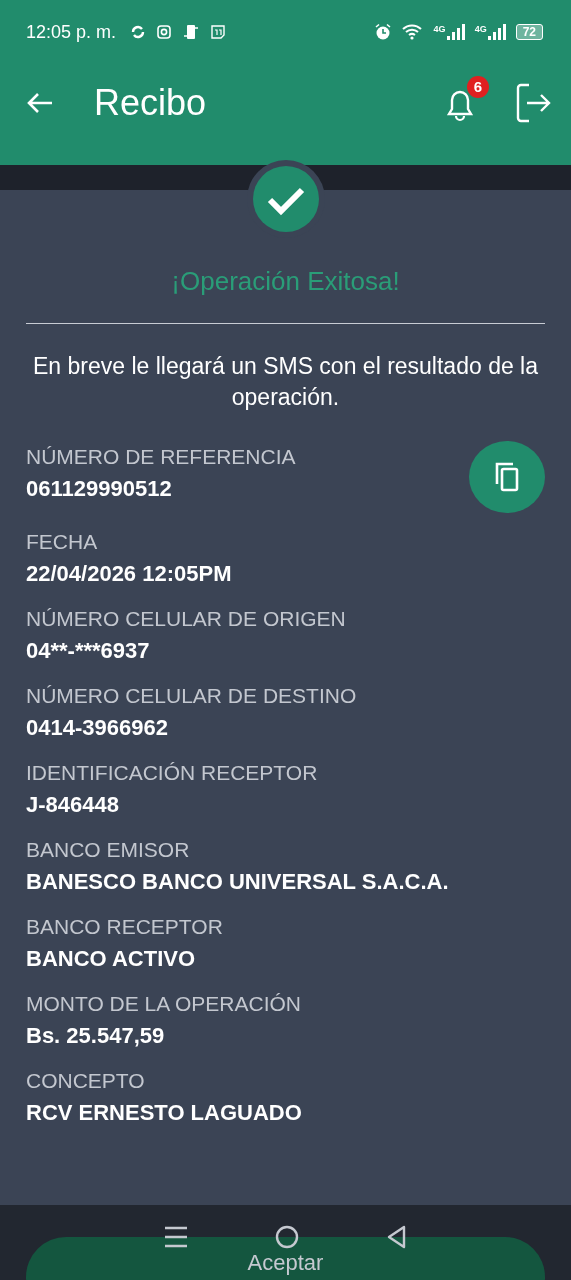 The height and width of the screenshot is (1280, 571). I want to click on home-circle-icon, so click(286, 1237).